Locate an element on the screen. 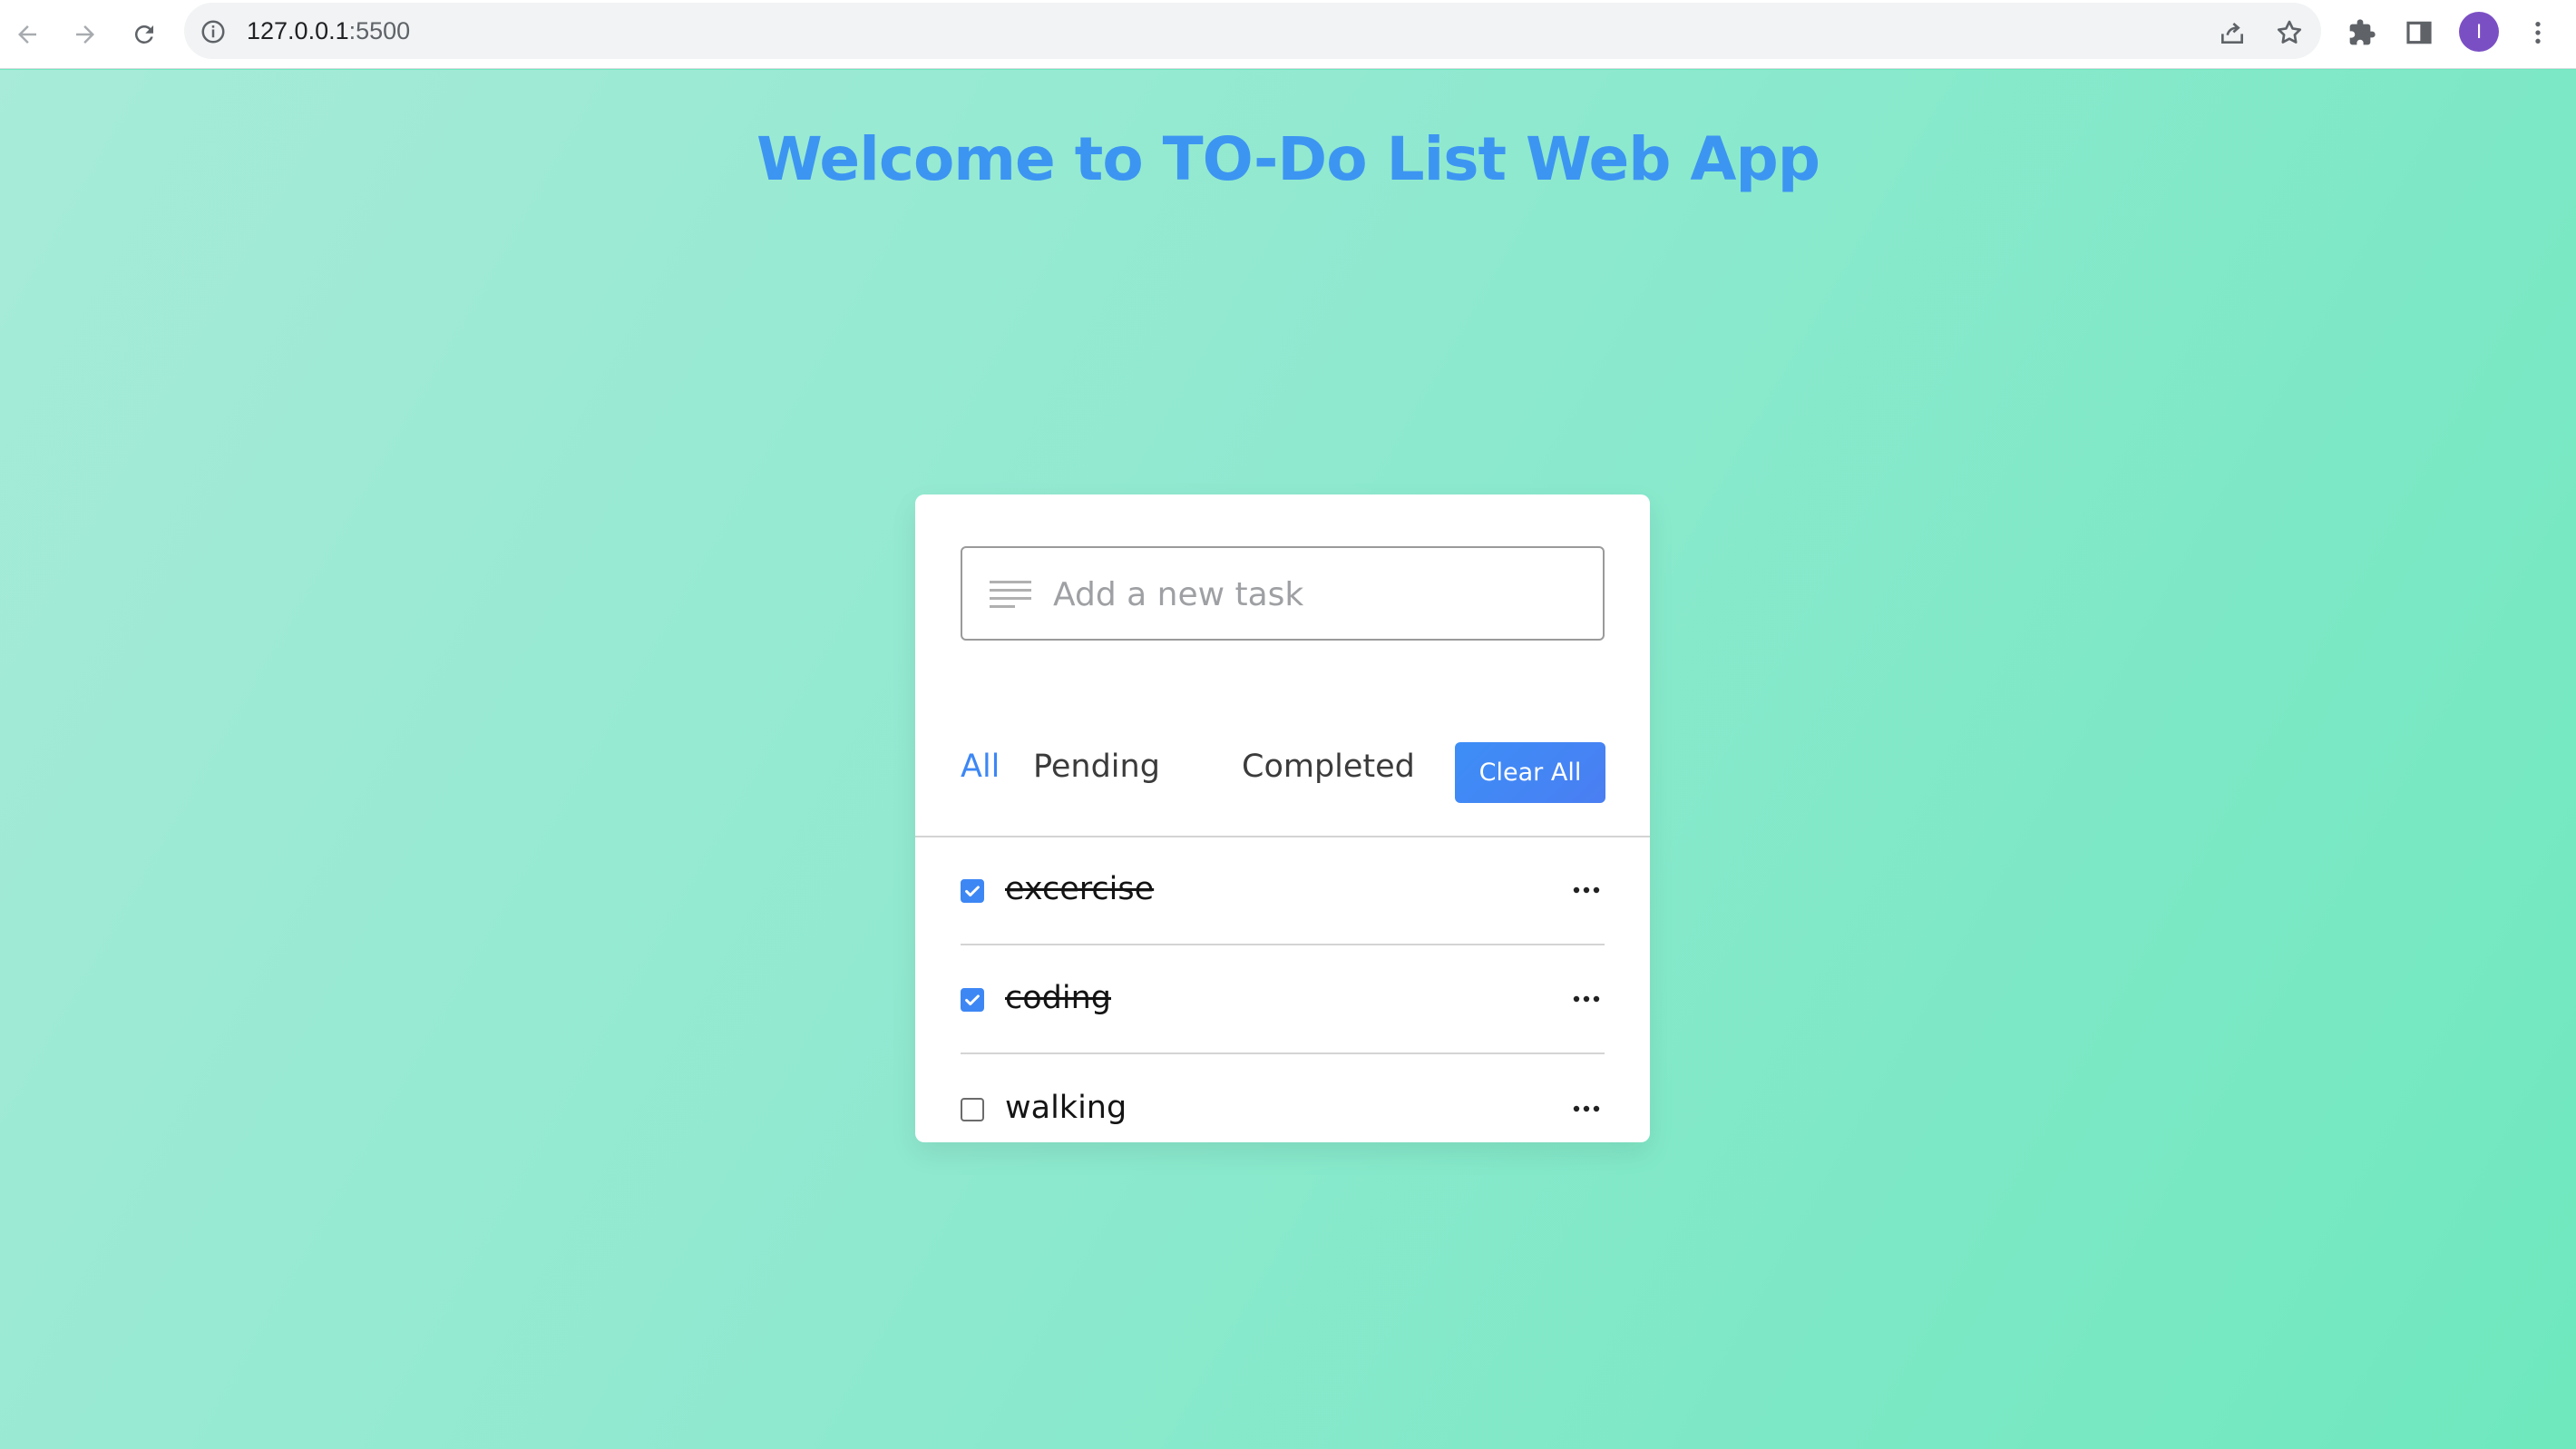 Image resolution: width=2576 pixels, height=1449 pixels. task-separator is located at coordinates (1283, 1053).